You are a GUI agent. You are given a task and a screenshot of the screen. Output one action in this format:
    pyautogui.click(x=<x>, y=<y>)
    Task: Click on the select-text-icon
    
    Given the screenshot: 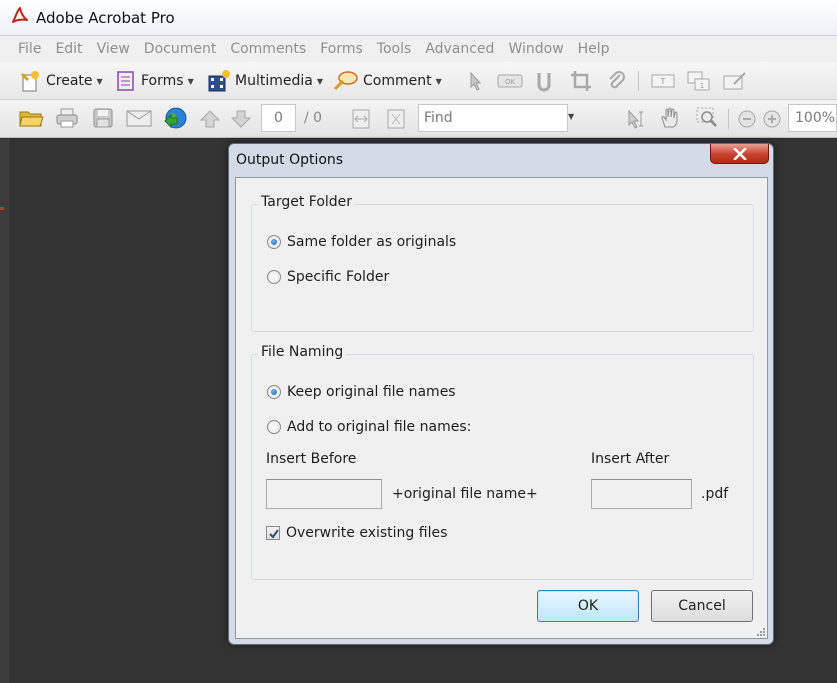 What is the action you would take?
    pyautogui.click(x=637, y=119)
    